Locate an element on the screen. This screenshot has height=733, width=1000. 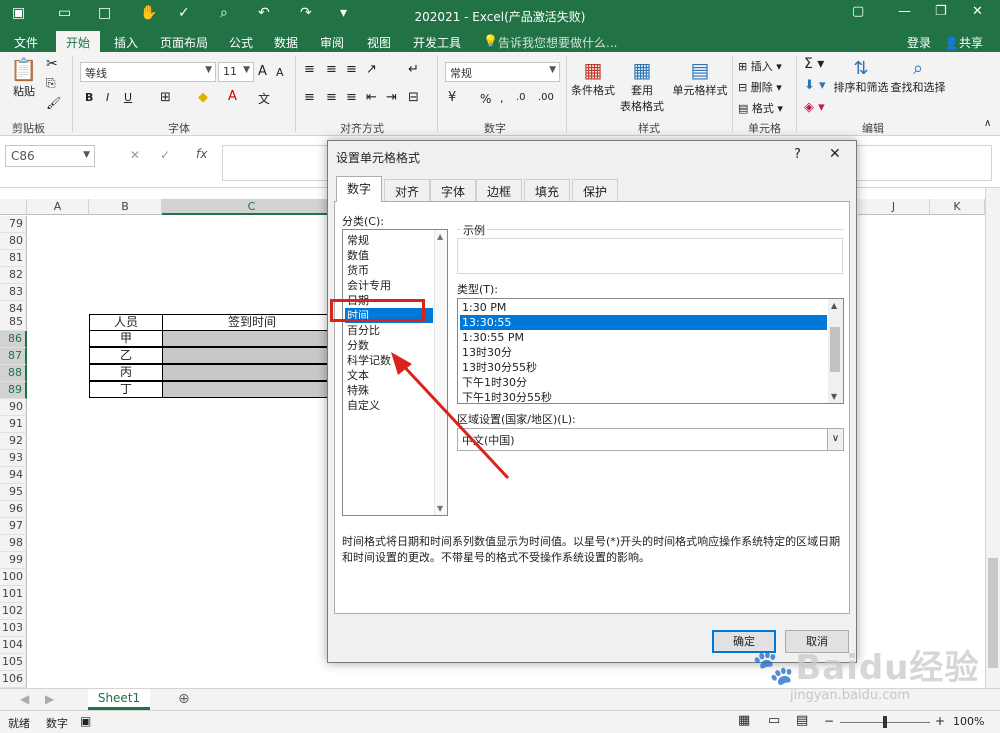
annotation-arrow is located at coordinates (450, 416).